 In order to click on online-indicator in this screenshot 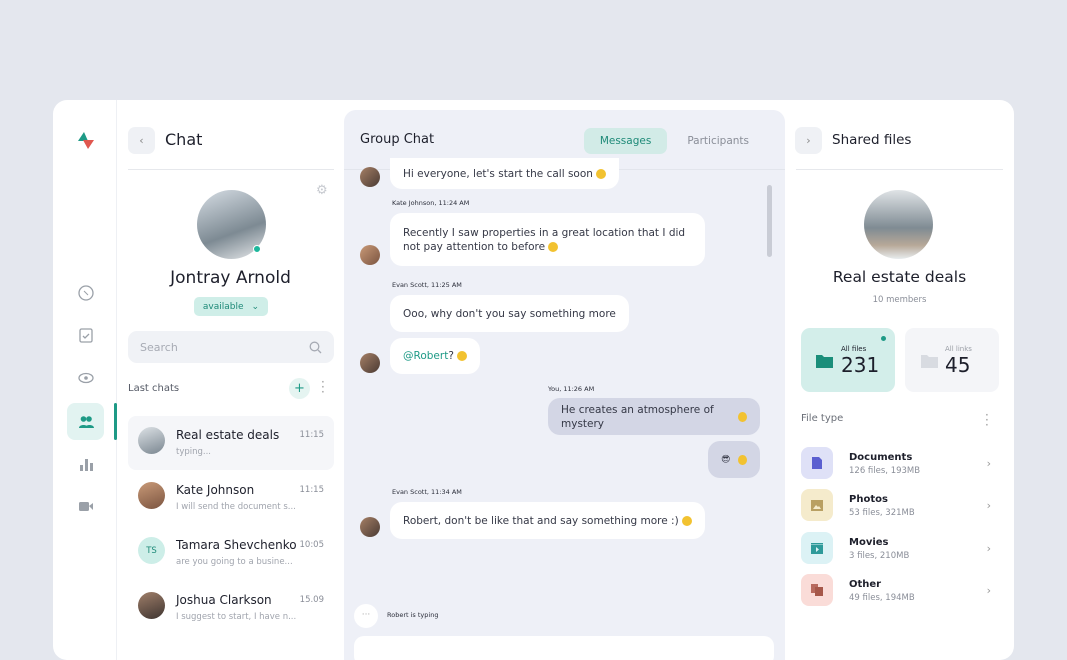, I will do `click(257, 249)`.